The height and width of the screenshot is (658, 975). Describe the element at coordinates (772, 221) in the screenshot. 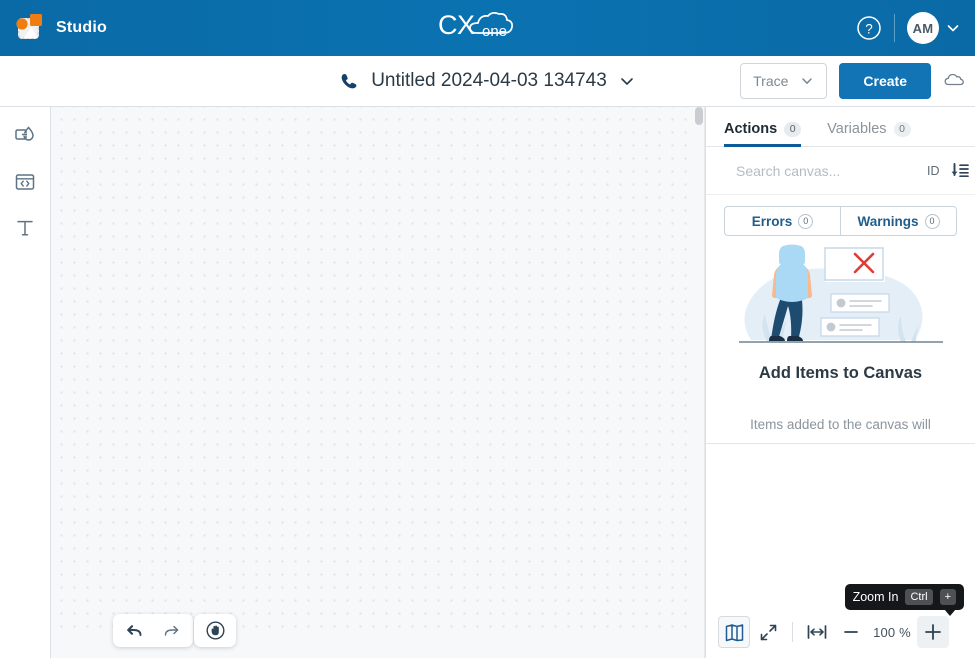

I see `errors-label: Errors` at that location.